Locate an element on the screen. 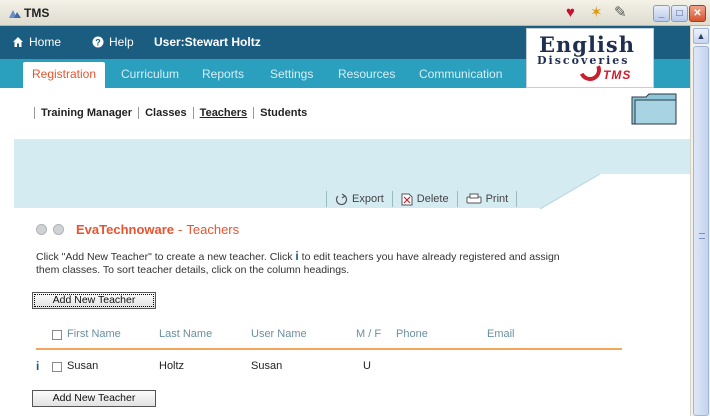 The width and height of the screenshot is (710, 416). column-user-name: User Name is located at coordinates (279, 334).